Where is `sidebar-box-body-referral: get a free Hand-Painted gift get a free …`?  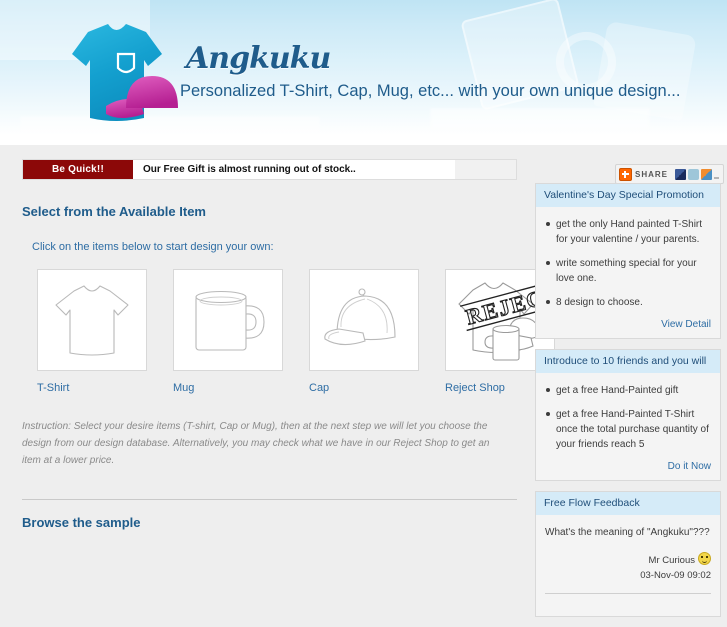 sidebar-box-body-referral: get a free Hand-Painted gift get a free … is located at coordinates (628, 426).